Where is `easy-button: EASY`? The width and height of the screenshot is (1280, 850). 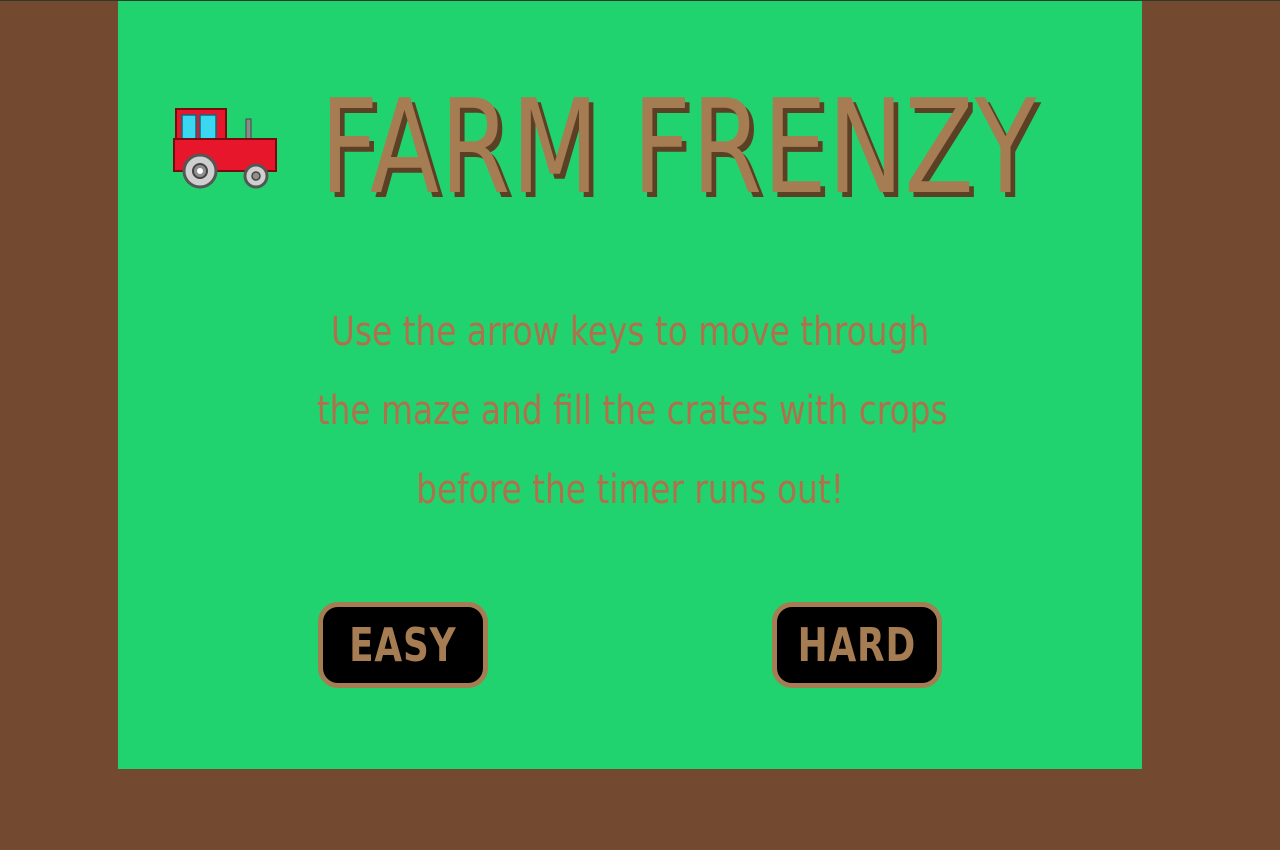 easy-button: EASY is located at coordinates (403, 645).